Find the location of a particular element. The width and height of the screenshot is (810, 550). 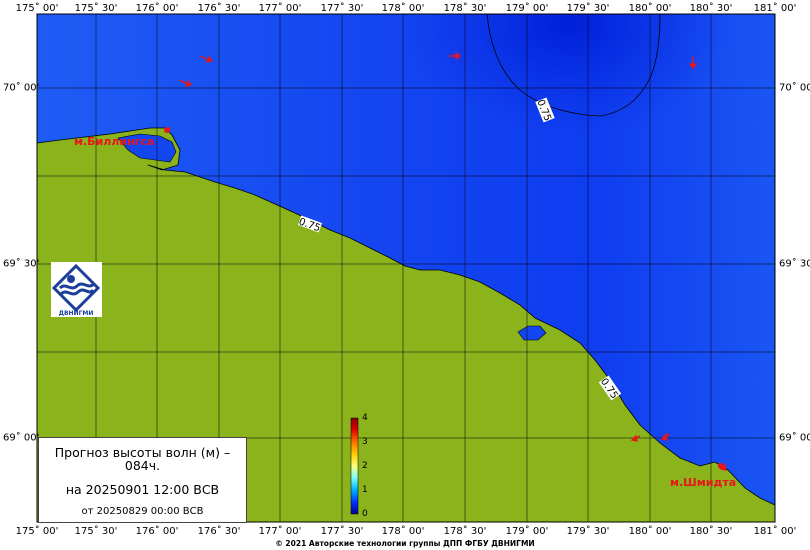

scale-tick: 1 is located at coordinates (365, 490).